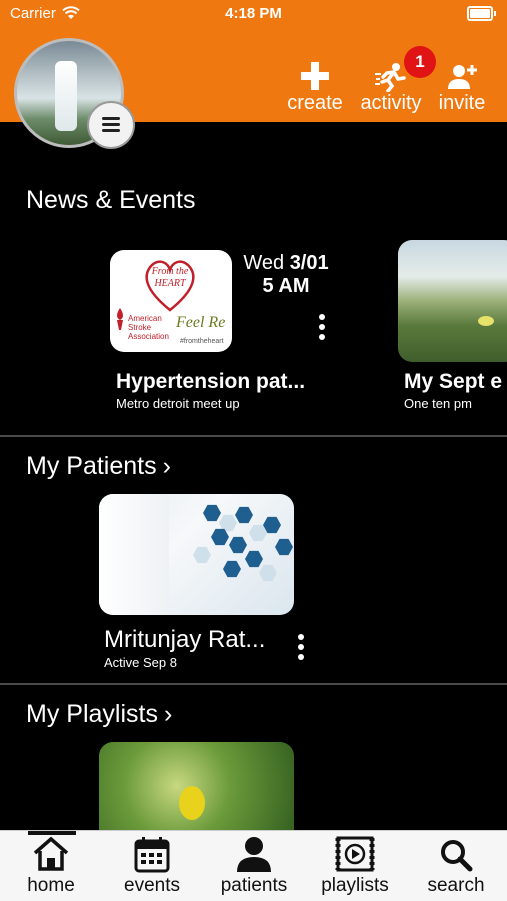  I want to click on event-subtitle: Metro detroit meet up, so click(178, 403).